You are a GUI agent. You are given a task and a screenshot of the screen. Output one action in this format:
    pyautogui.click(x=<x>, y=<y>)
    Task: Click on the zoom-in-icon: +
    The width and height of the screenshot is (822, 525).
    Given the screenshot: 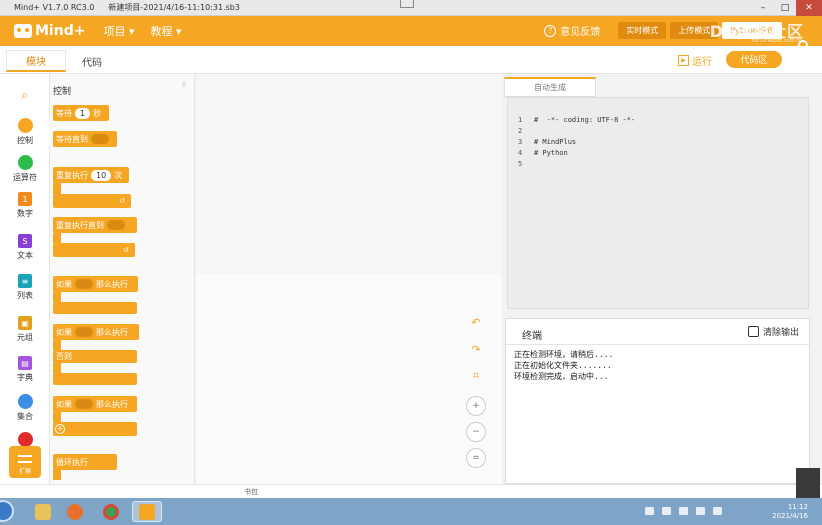 What is the action you would take?
    pyautogui.click(x=476, y=406)
    